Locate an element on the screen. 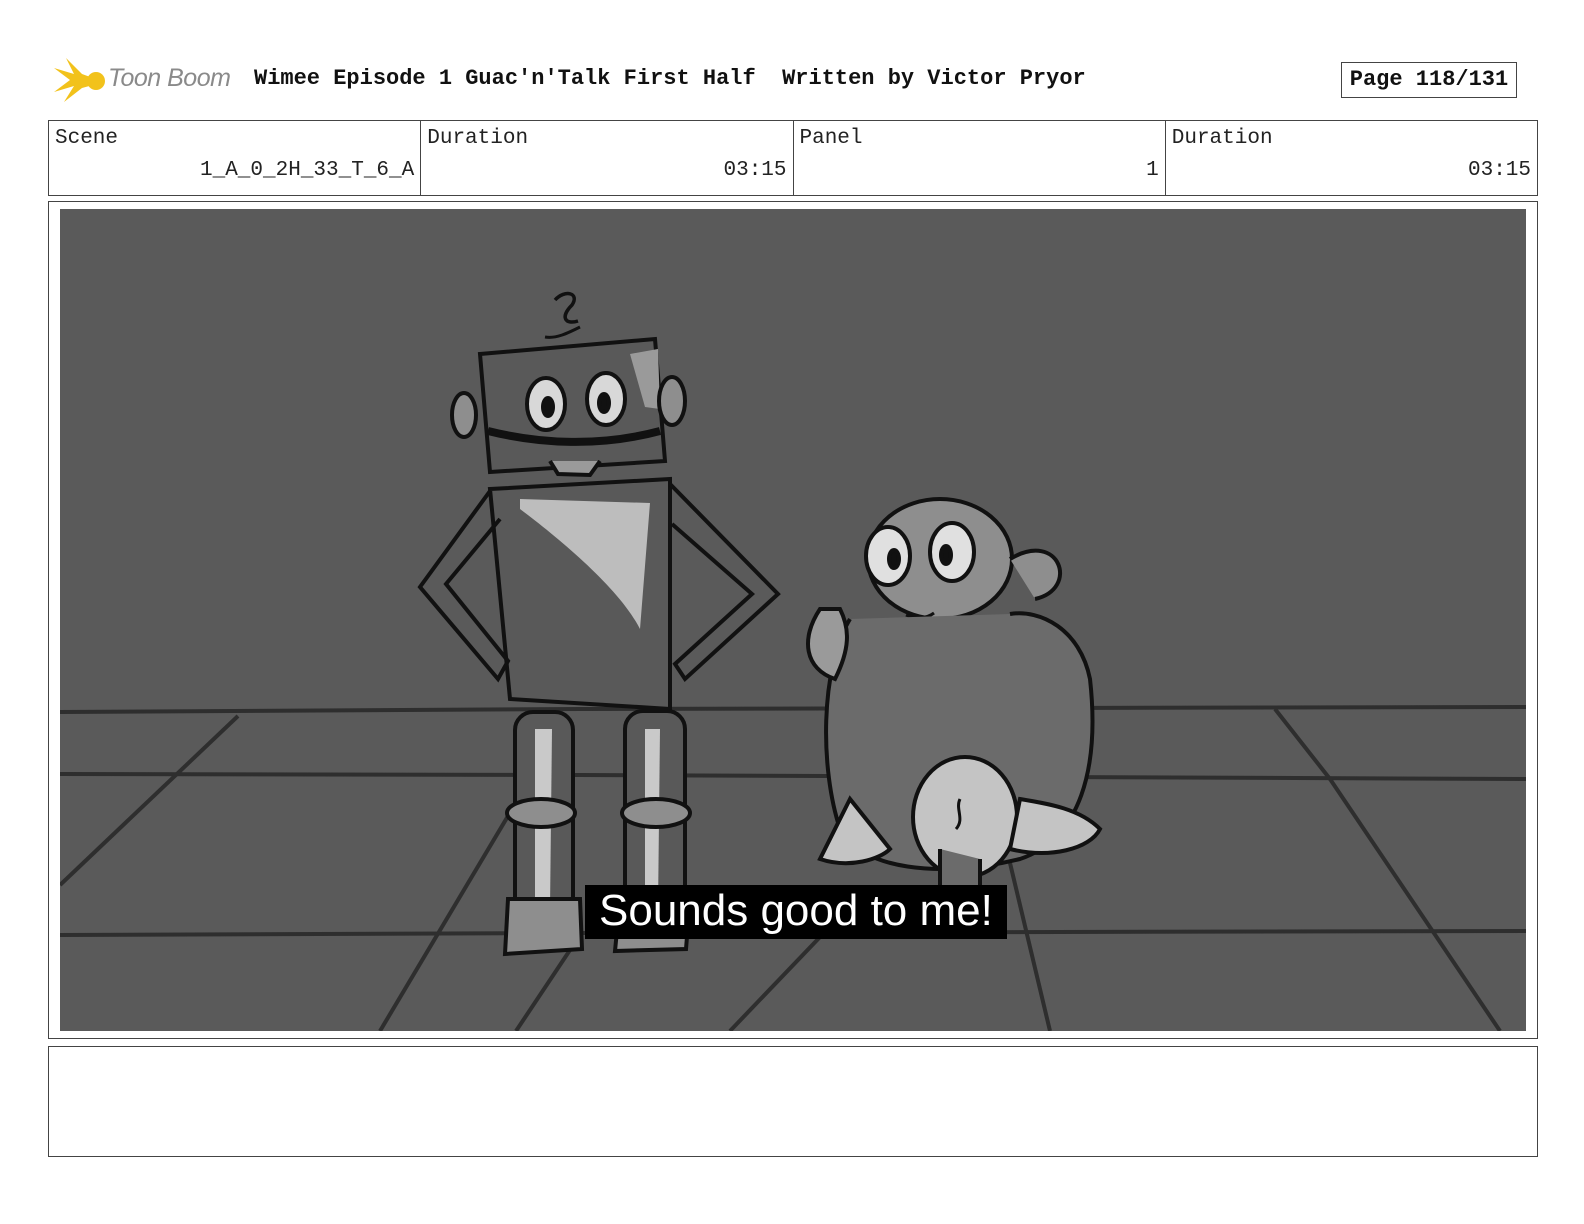 The image size is (1584, 1224). panel-duration-cell: Duration 03:15 is located at coordinates (1351, 158).